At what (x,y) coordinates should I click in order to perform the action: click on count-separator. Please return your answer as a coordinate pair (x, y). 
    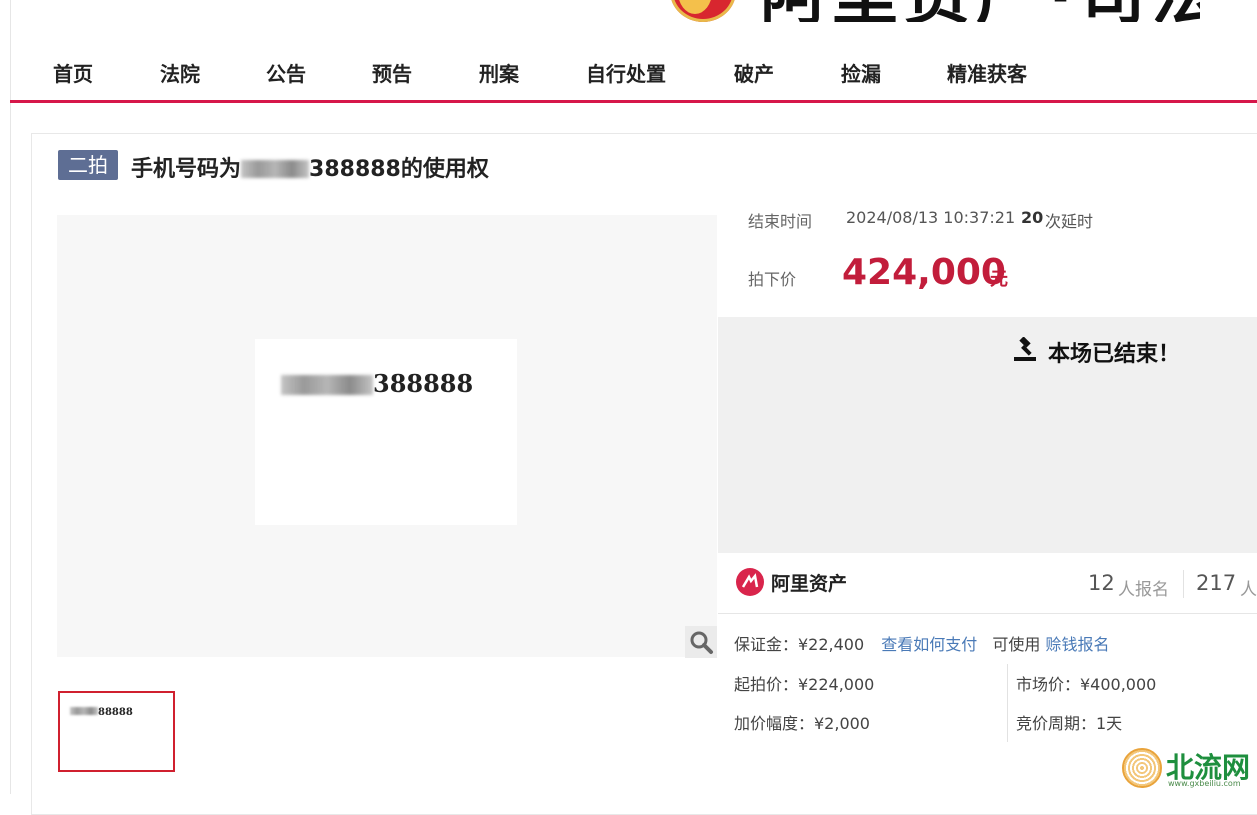
    Looking at the image, I should click on (1183, 584).